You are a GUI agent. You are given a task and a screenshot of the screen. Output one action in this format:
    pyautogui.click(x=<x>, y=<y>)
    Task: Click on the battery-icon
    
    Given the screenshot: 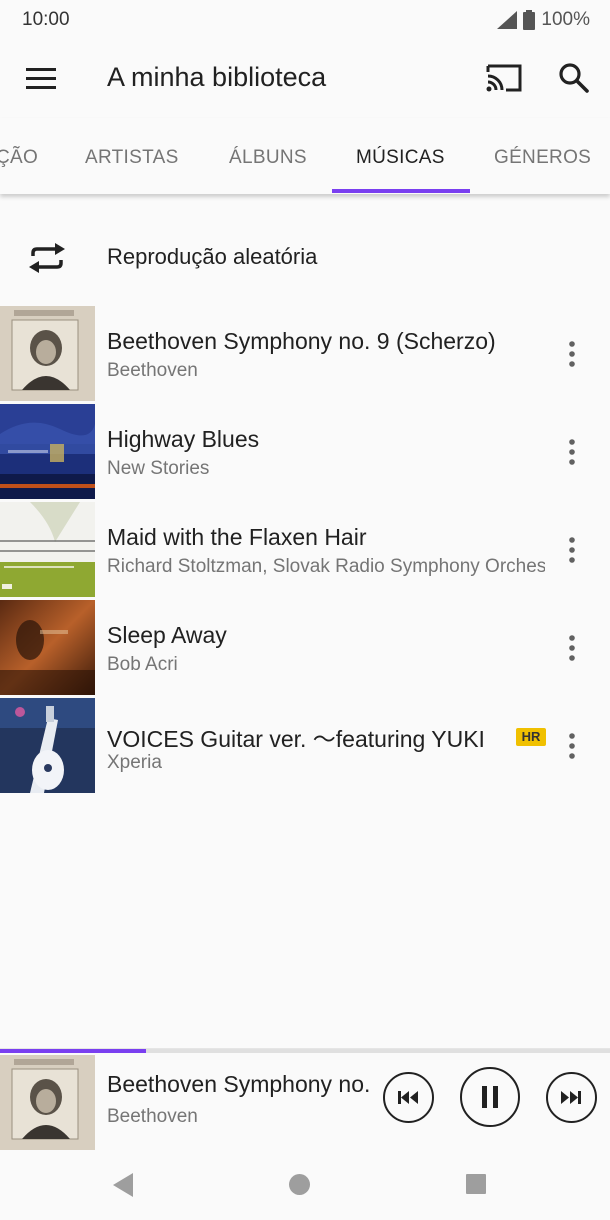 What is the action you would take?
    pyautogui.click(x=529, y=20)
    